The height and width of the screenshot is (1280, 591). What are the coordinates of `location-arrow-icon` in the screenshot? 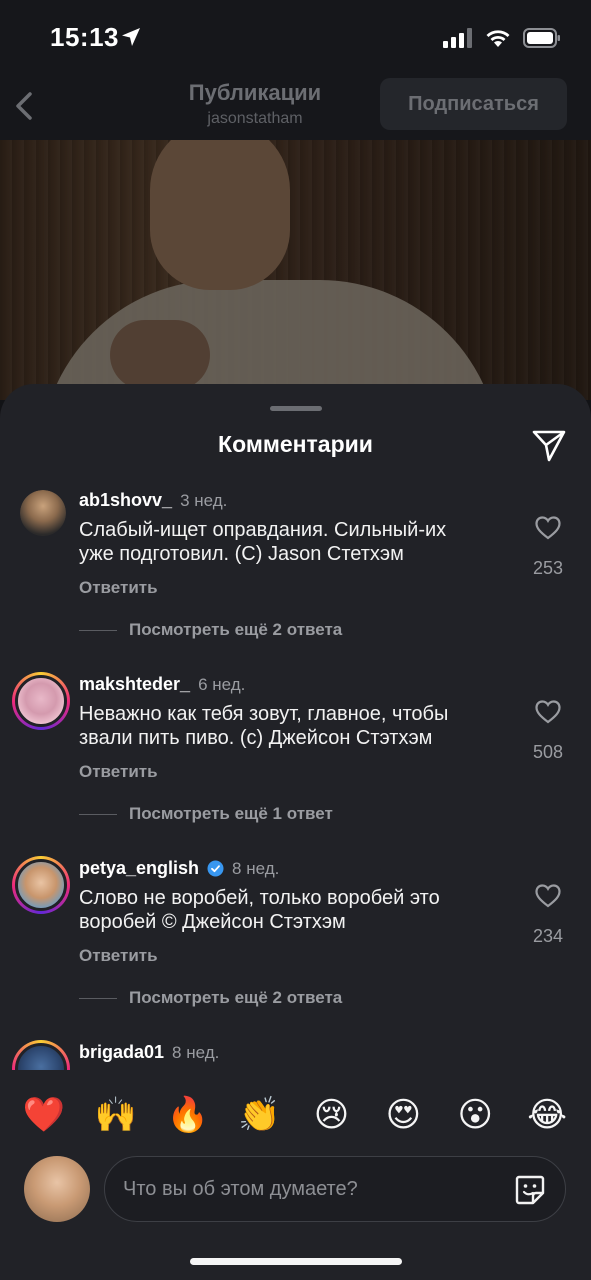 It's located at (131, 39).